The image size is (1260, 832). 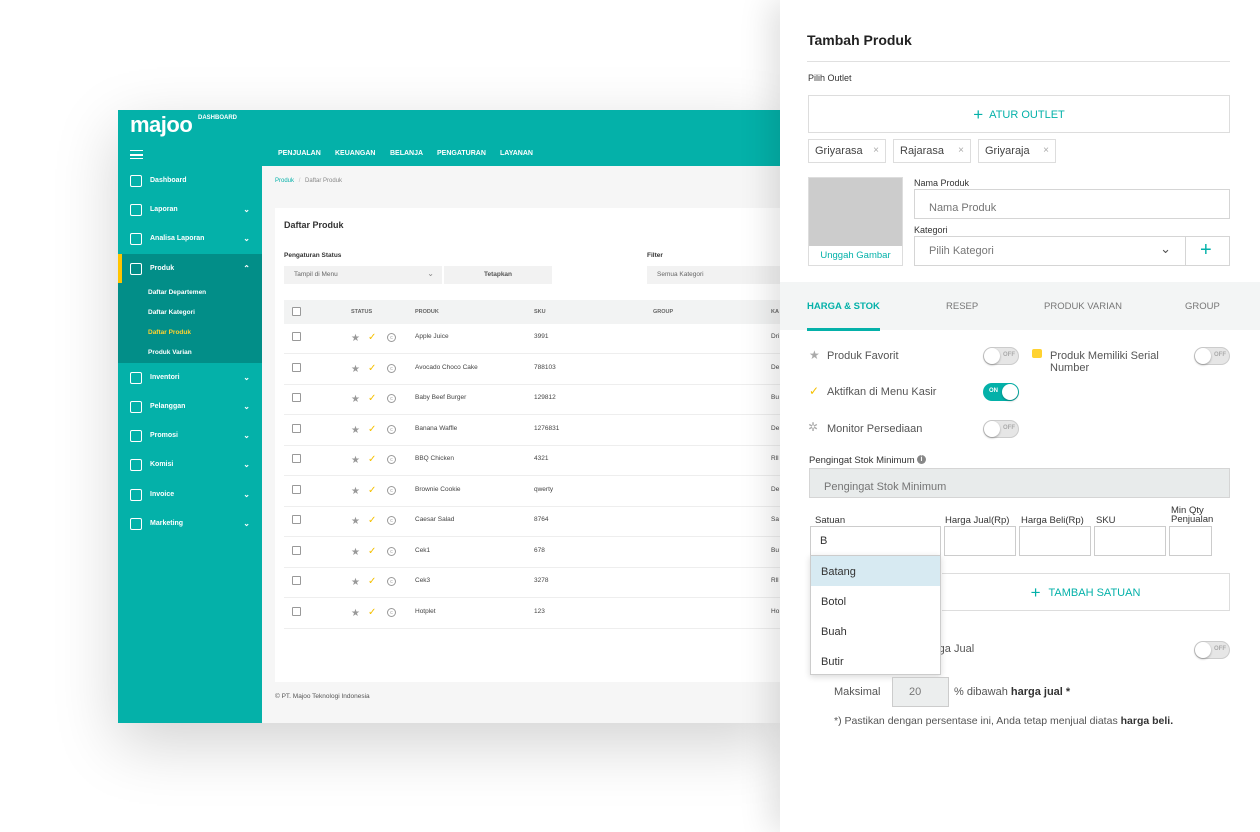 What do you see at coordinates (446, 367) in the screenshot?
I see `cell-produk: Avocado Choco Cake` at bounding box center [446, 367].